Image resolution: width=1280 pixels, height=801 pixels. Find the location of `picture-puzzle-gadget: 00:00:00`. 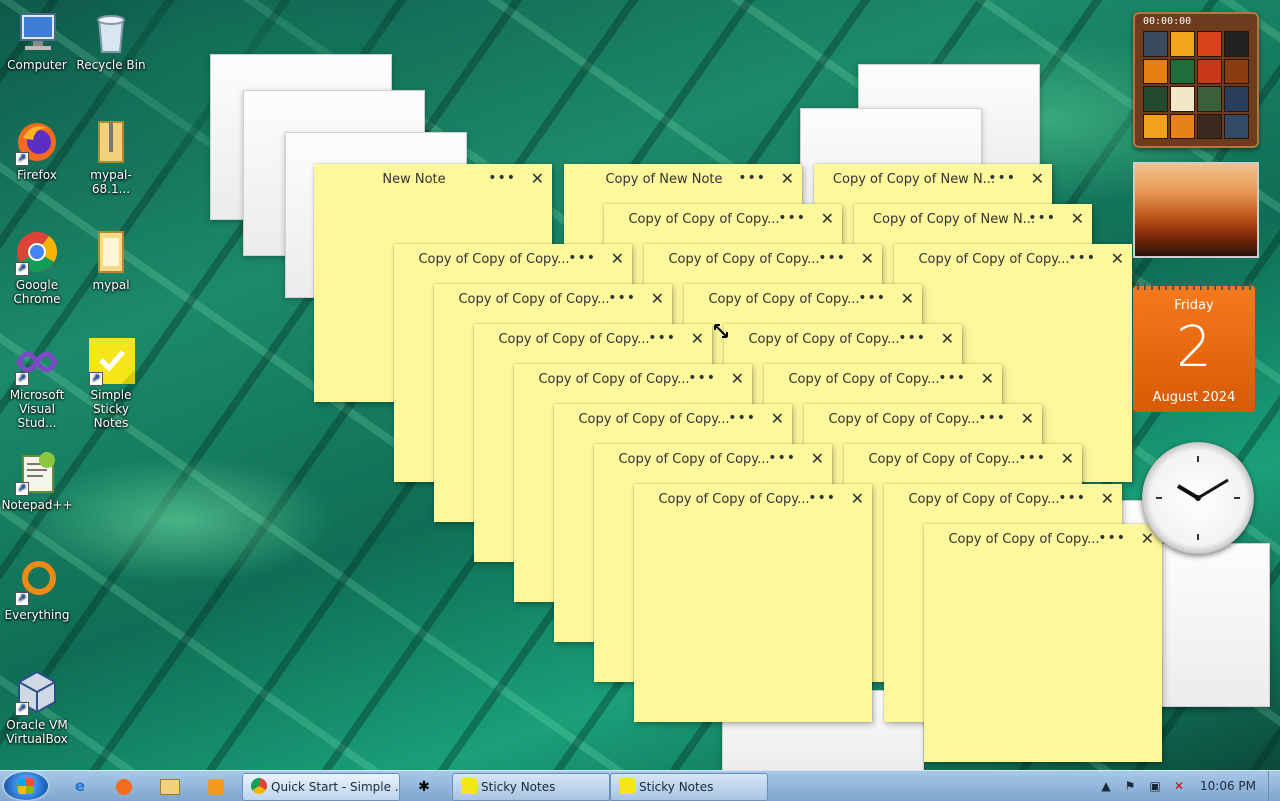

picture-puzzle-gadget: 00:00:00 is located at coordinates (1196, 80).